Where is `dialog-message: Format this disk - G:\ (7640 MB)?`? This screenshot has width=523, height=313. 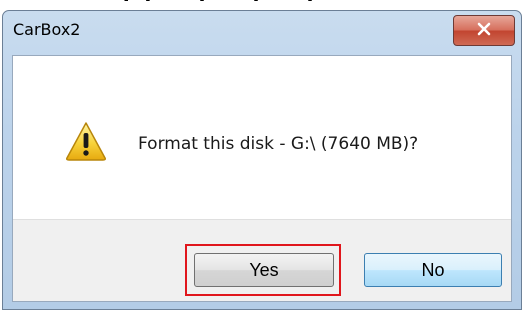 dialog-message: Format this disk - G:\ (7640 MB)? is located at coordinates (278, 144).